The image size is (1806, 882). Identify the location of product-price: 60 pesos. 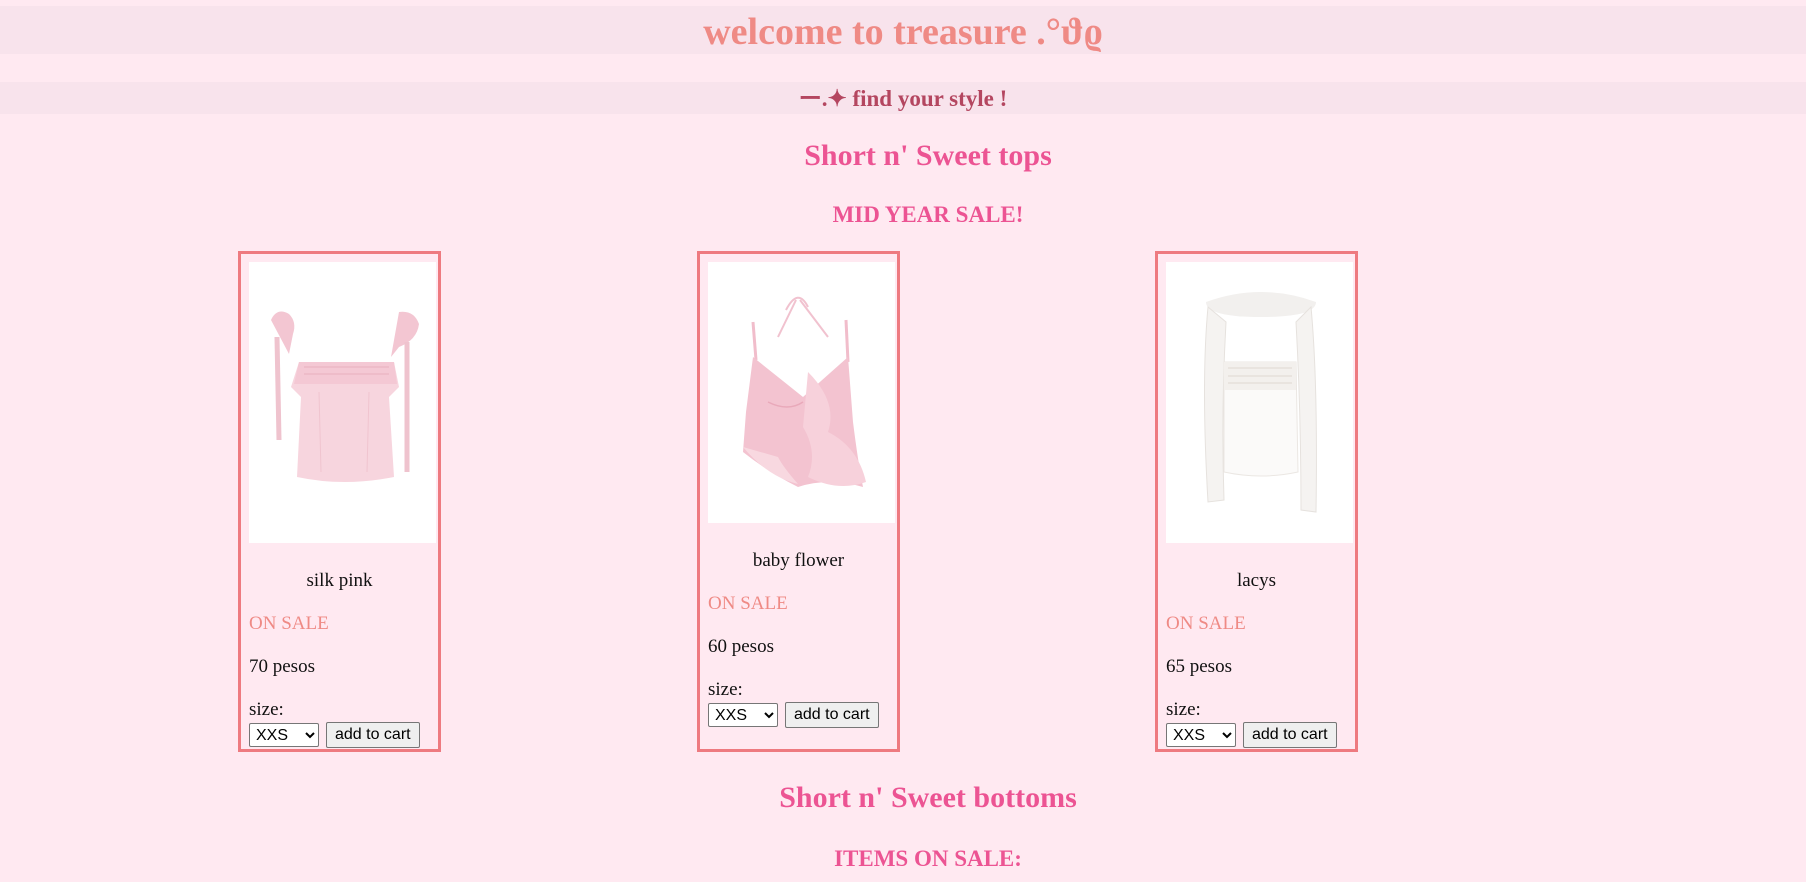
(741, 646).